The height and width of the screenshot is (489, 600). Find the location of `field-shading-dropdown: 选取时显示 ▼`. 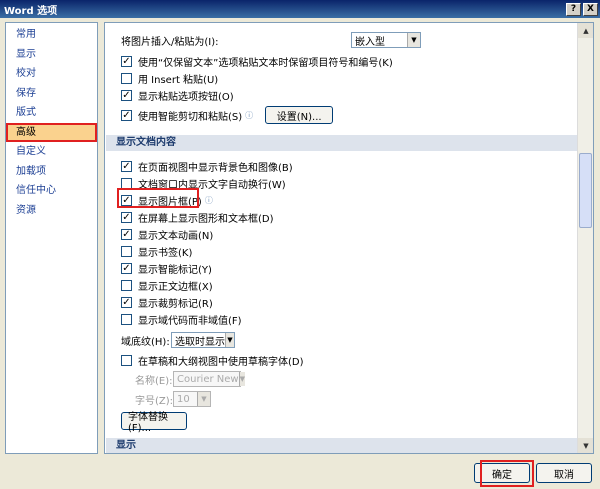

field-shading-dropdown: 选取时显示 ▼ is located at coordinates (203, 340).